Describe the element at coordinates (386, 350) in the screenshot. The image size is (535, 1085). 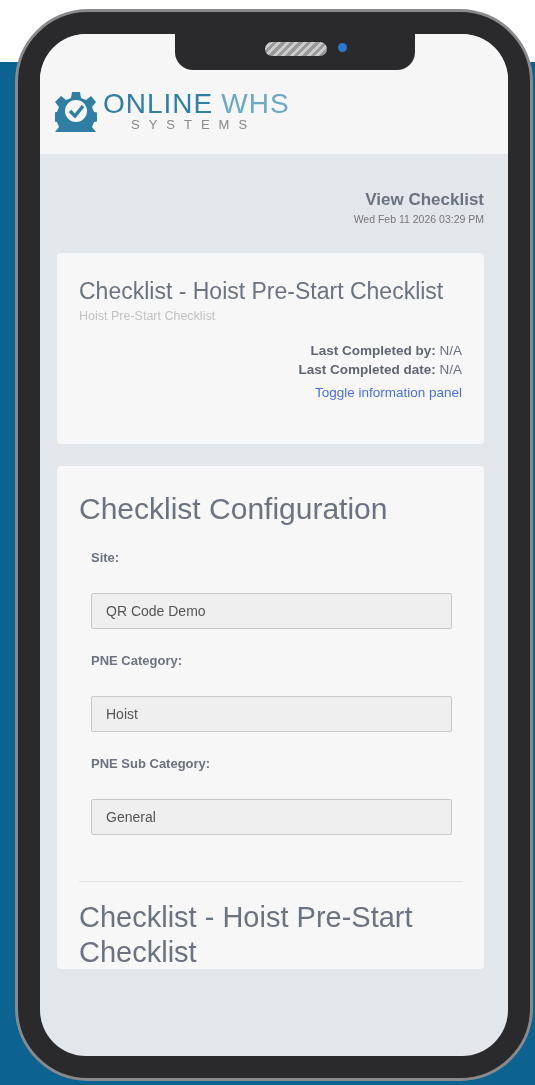
I see `detail-text: Last Completed by: N/A` at that location.